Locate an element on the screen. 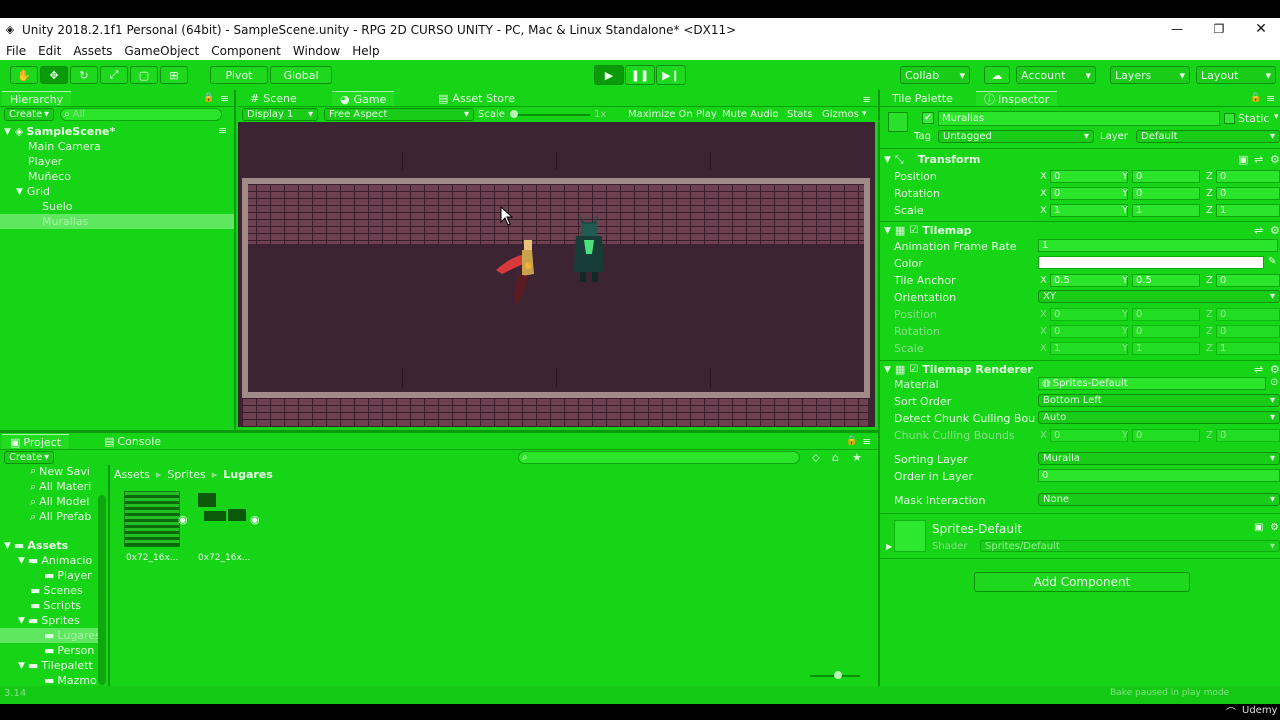 The width and height of the screenshot is (1280, 720). breadcrumb-item: Sprites is located at coordinates (186, 474).